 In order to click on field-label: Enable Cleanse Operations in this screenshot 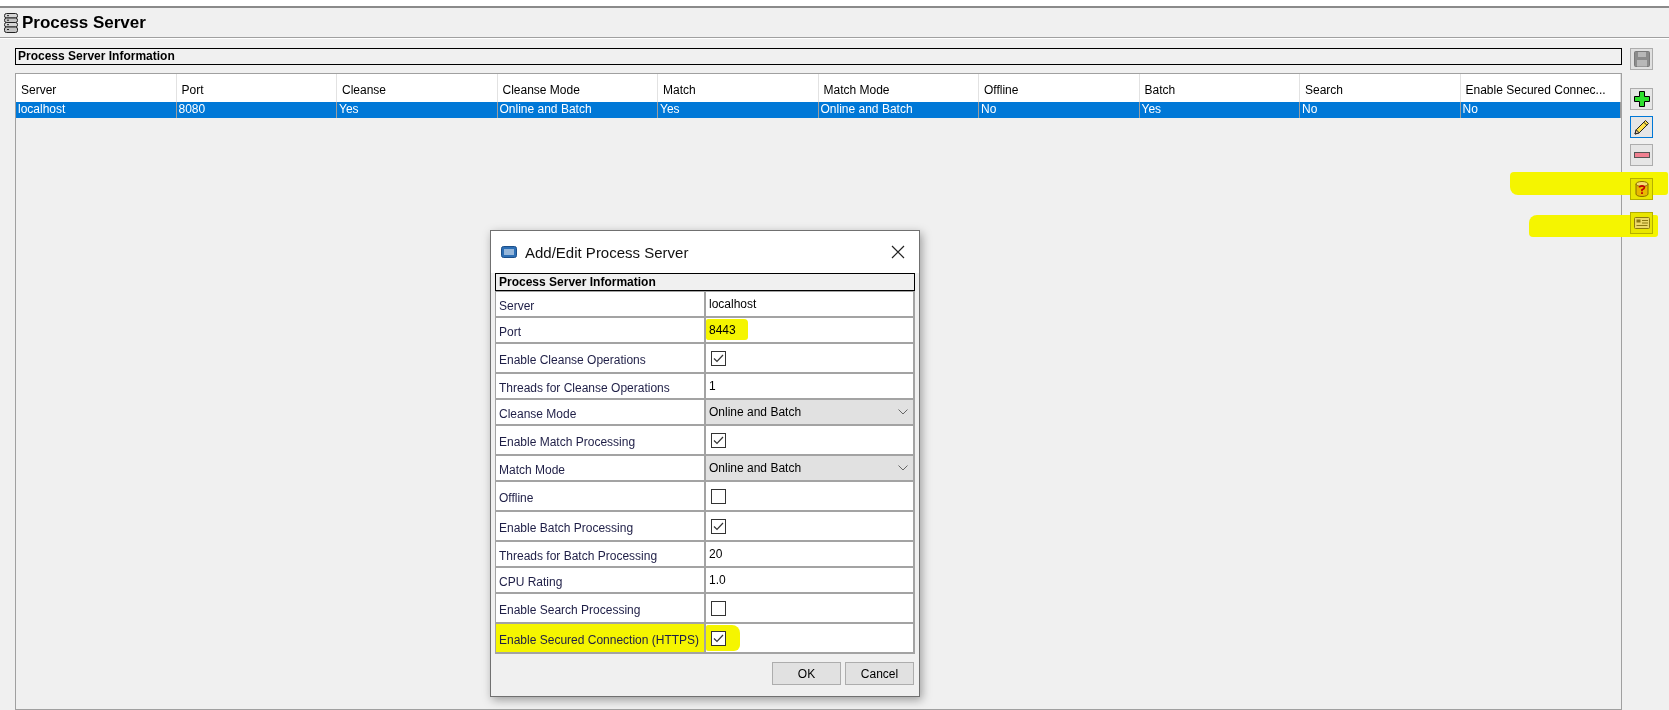, I will do `click(600, 358)`.